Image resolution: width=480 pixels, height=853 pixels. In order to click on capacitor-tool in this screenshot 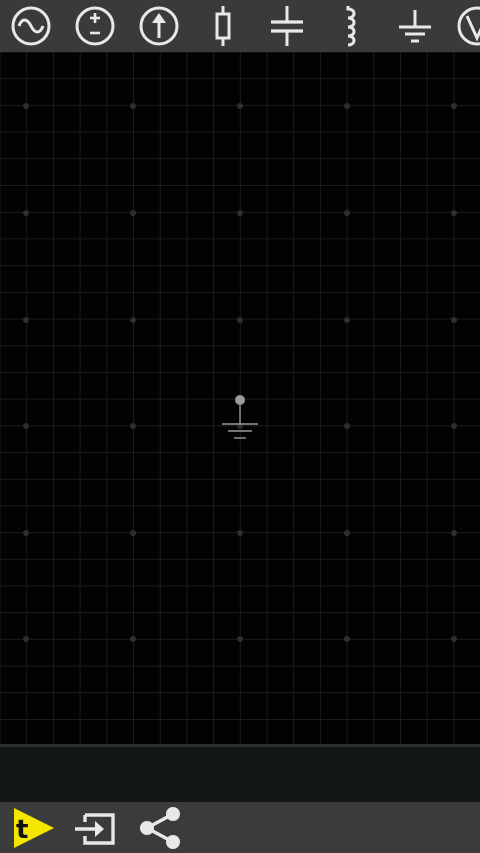, I will do `click(287, 26)`.